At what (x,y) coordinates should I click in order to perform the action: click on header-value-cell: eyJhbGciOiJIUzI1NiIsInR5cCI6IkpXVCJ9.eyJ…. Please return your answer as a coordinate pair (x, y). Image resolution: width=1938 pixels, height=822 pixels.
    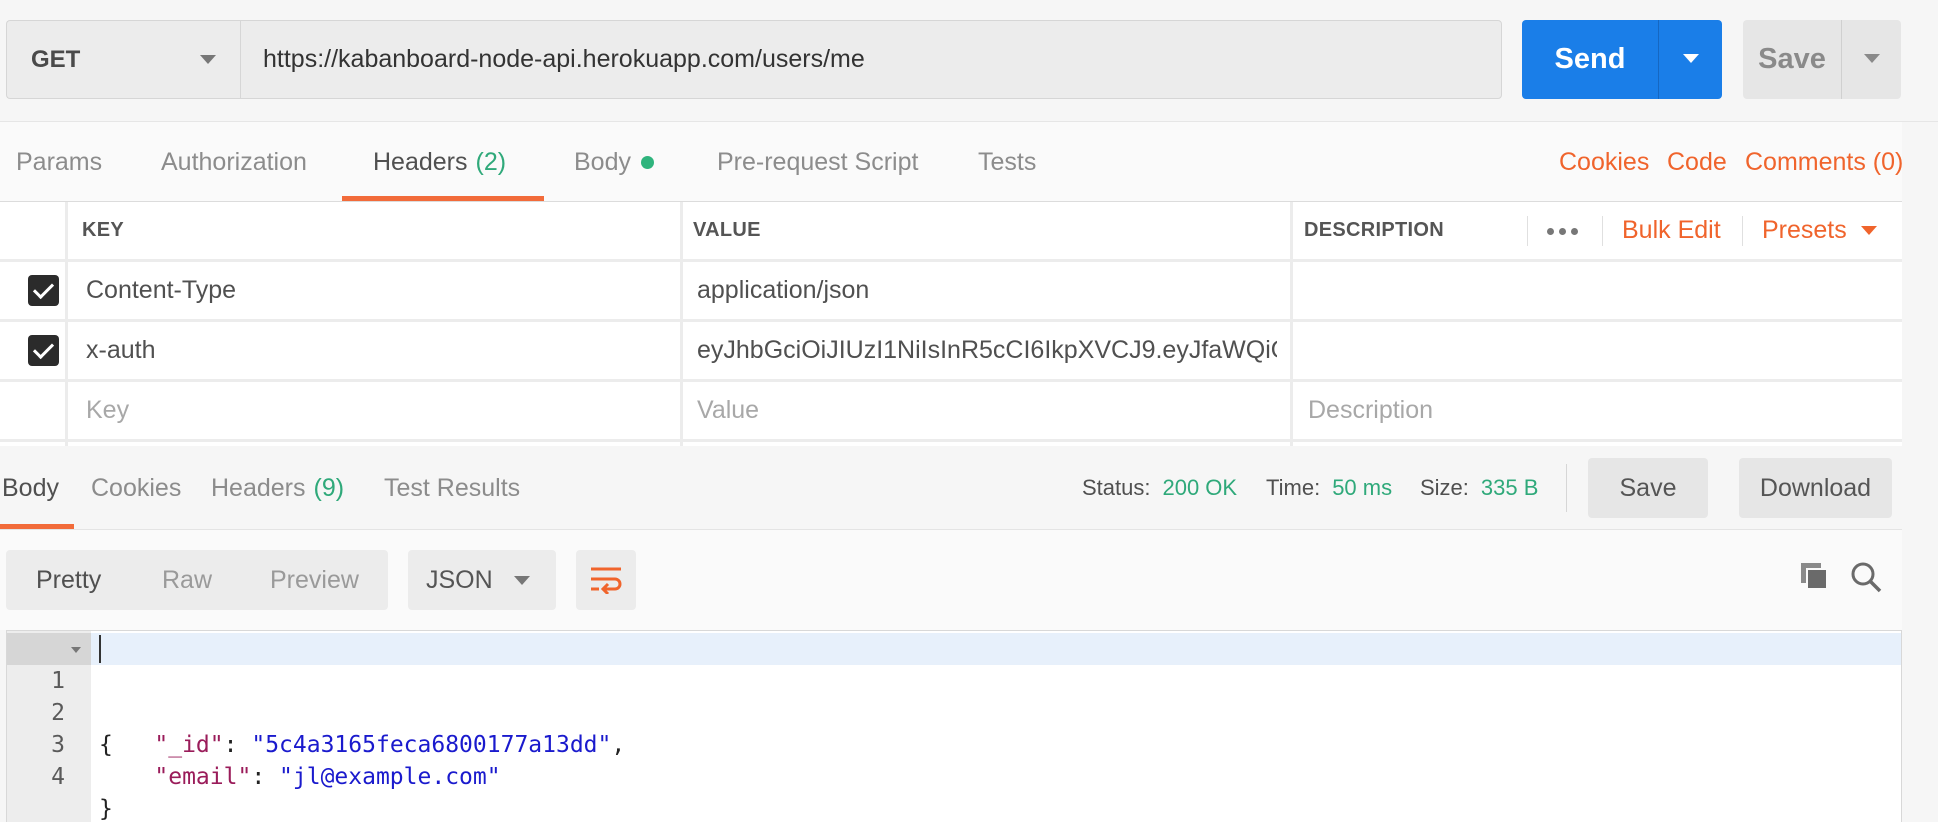
    Looking at the image, I should click on (987, 350).